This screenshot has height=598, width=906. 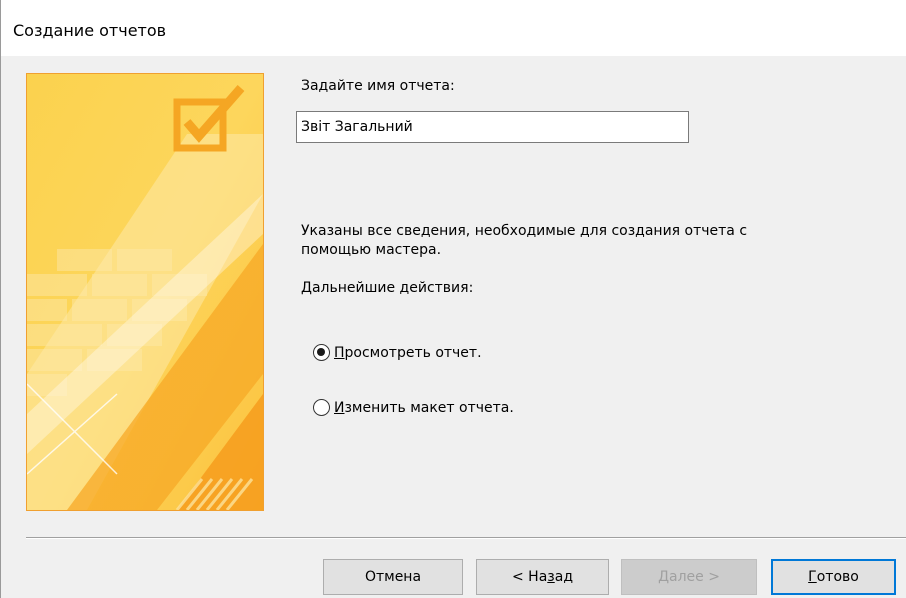 I want to click on cancel-button: Отмена, so click(x=393, y=577).